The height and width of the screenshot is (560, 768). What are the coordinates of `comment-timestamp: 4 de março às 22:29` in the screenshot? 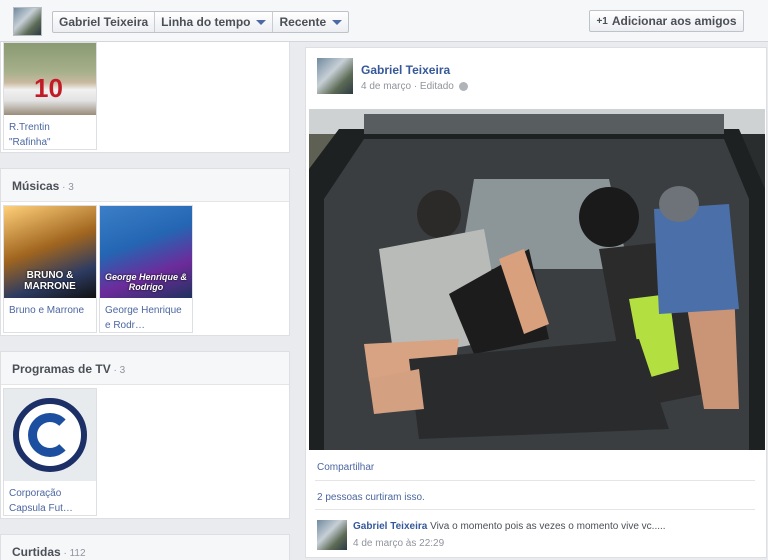 It's located at (398, 543).